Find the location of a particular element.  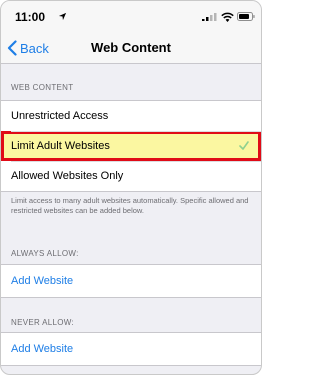

location-arrow-icon is located at coordinates (62, 16).